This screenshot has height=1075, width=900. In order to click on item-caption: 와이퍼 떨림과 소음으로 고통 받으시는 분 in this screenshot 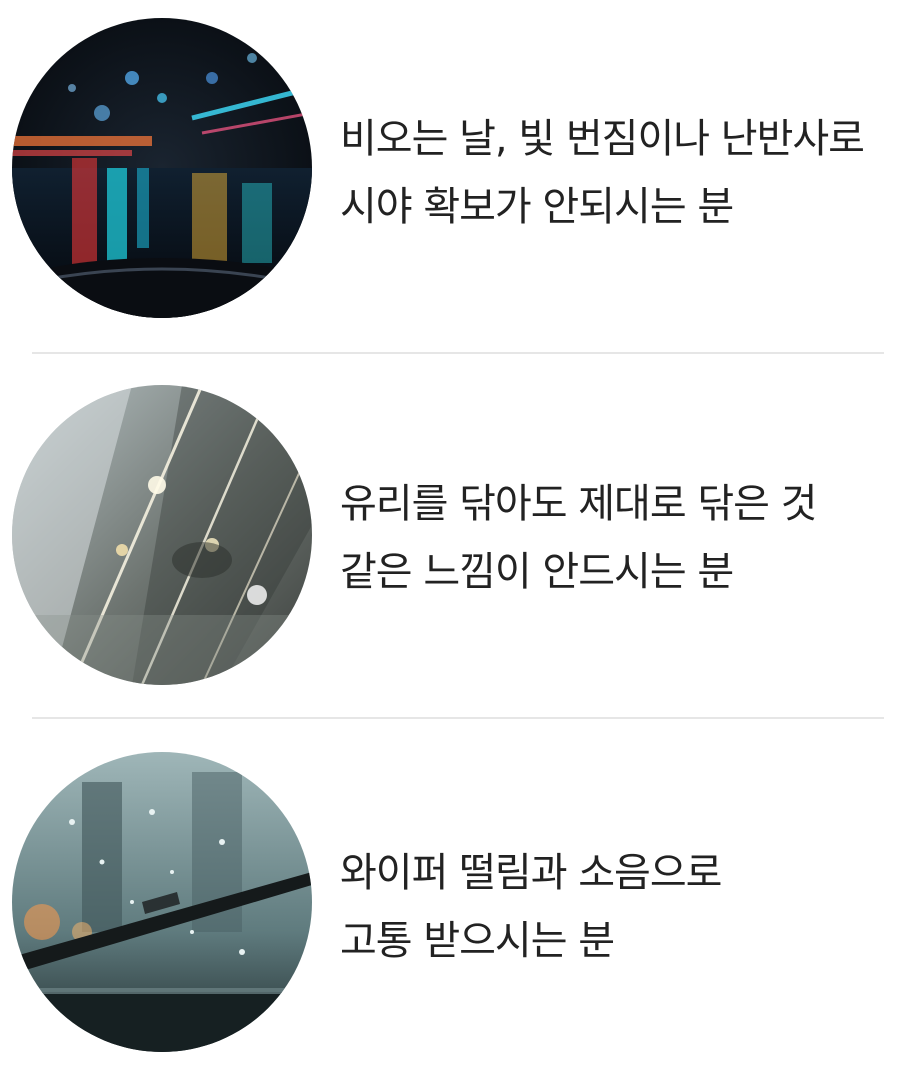, I will do `click(612, 907)`.